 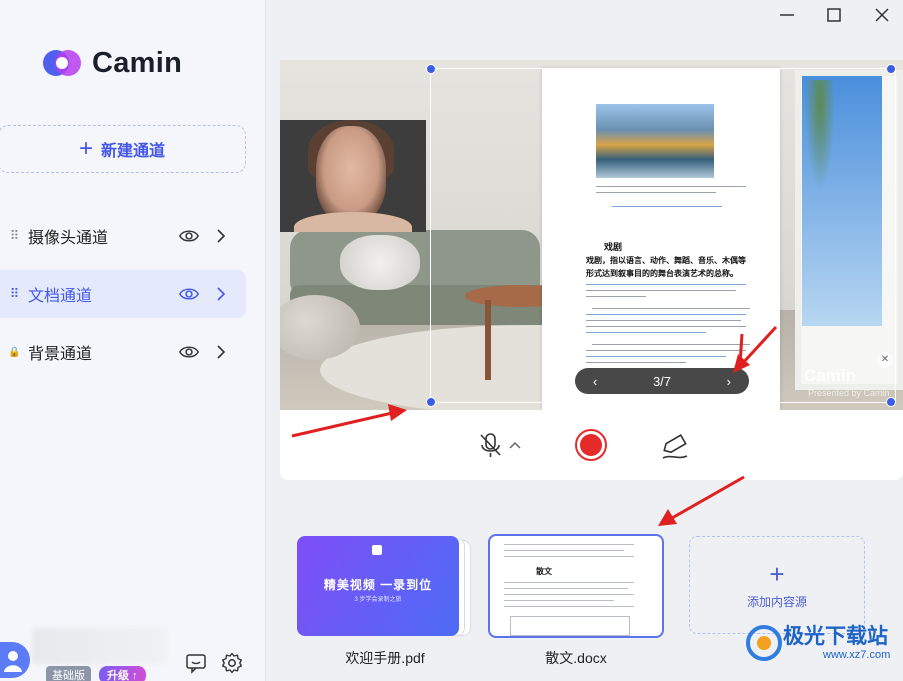 I want to click on close-watermark-icon: ✕, so click(x=885, y=360).